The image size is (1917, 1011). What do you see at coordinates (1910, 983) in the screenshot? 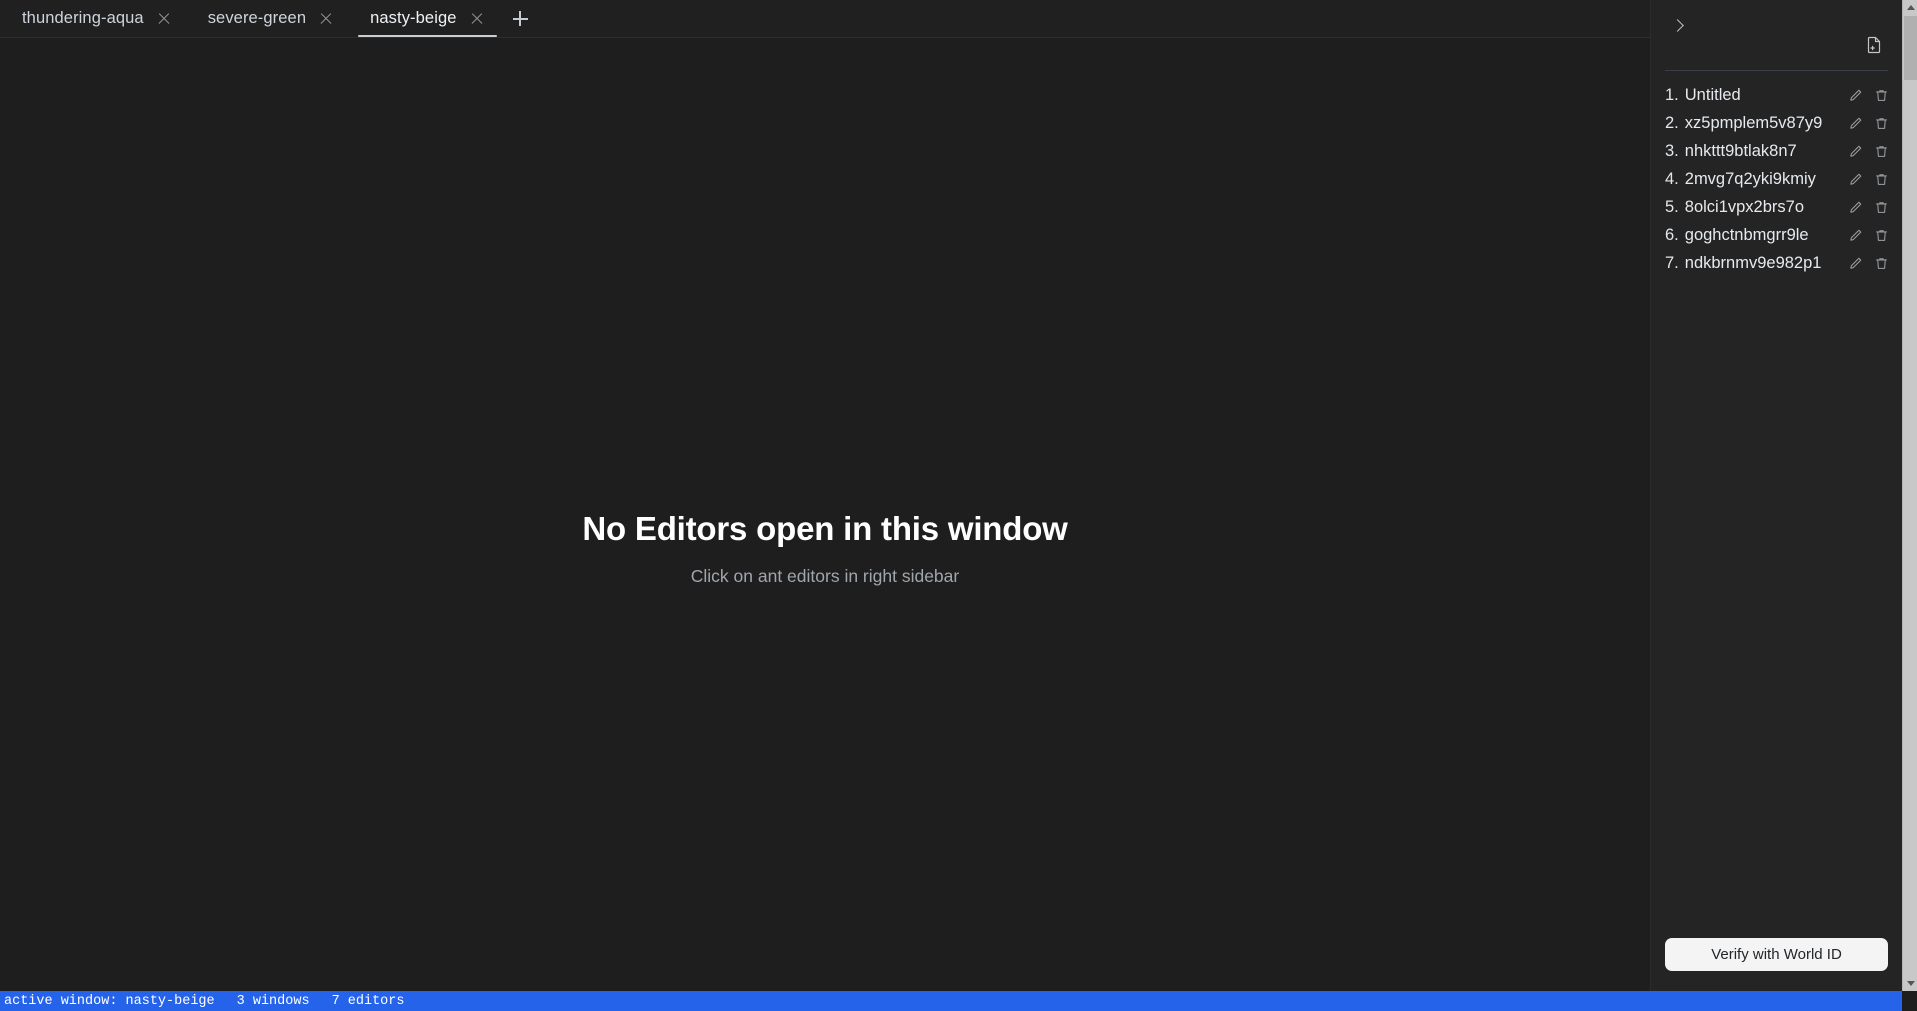
I see `scroll-down-arrow-icon` at bounding box center [1910, 983].